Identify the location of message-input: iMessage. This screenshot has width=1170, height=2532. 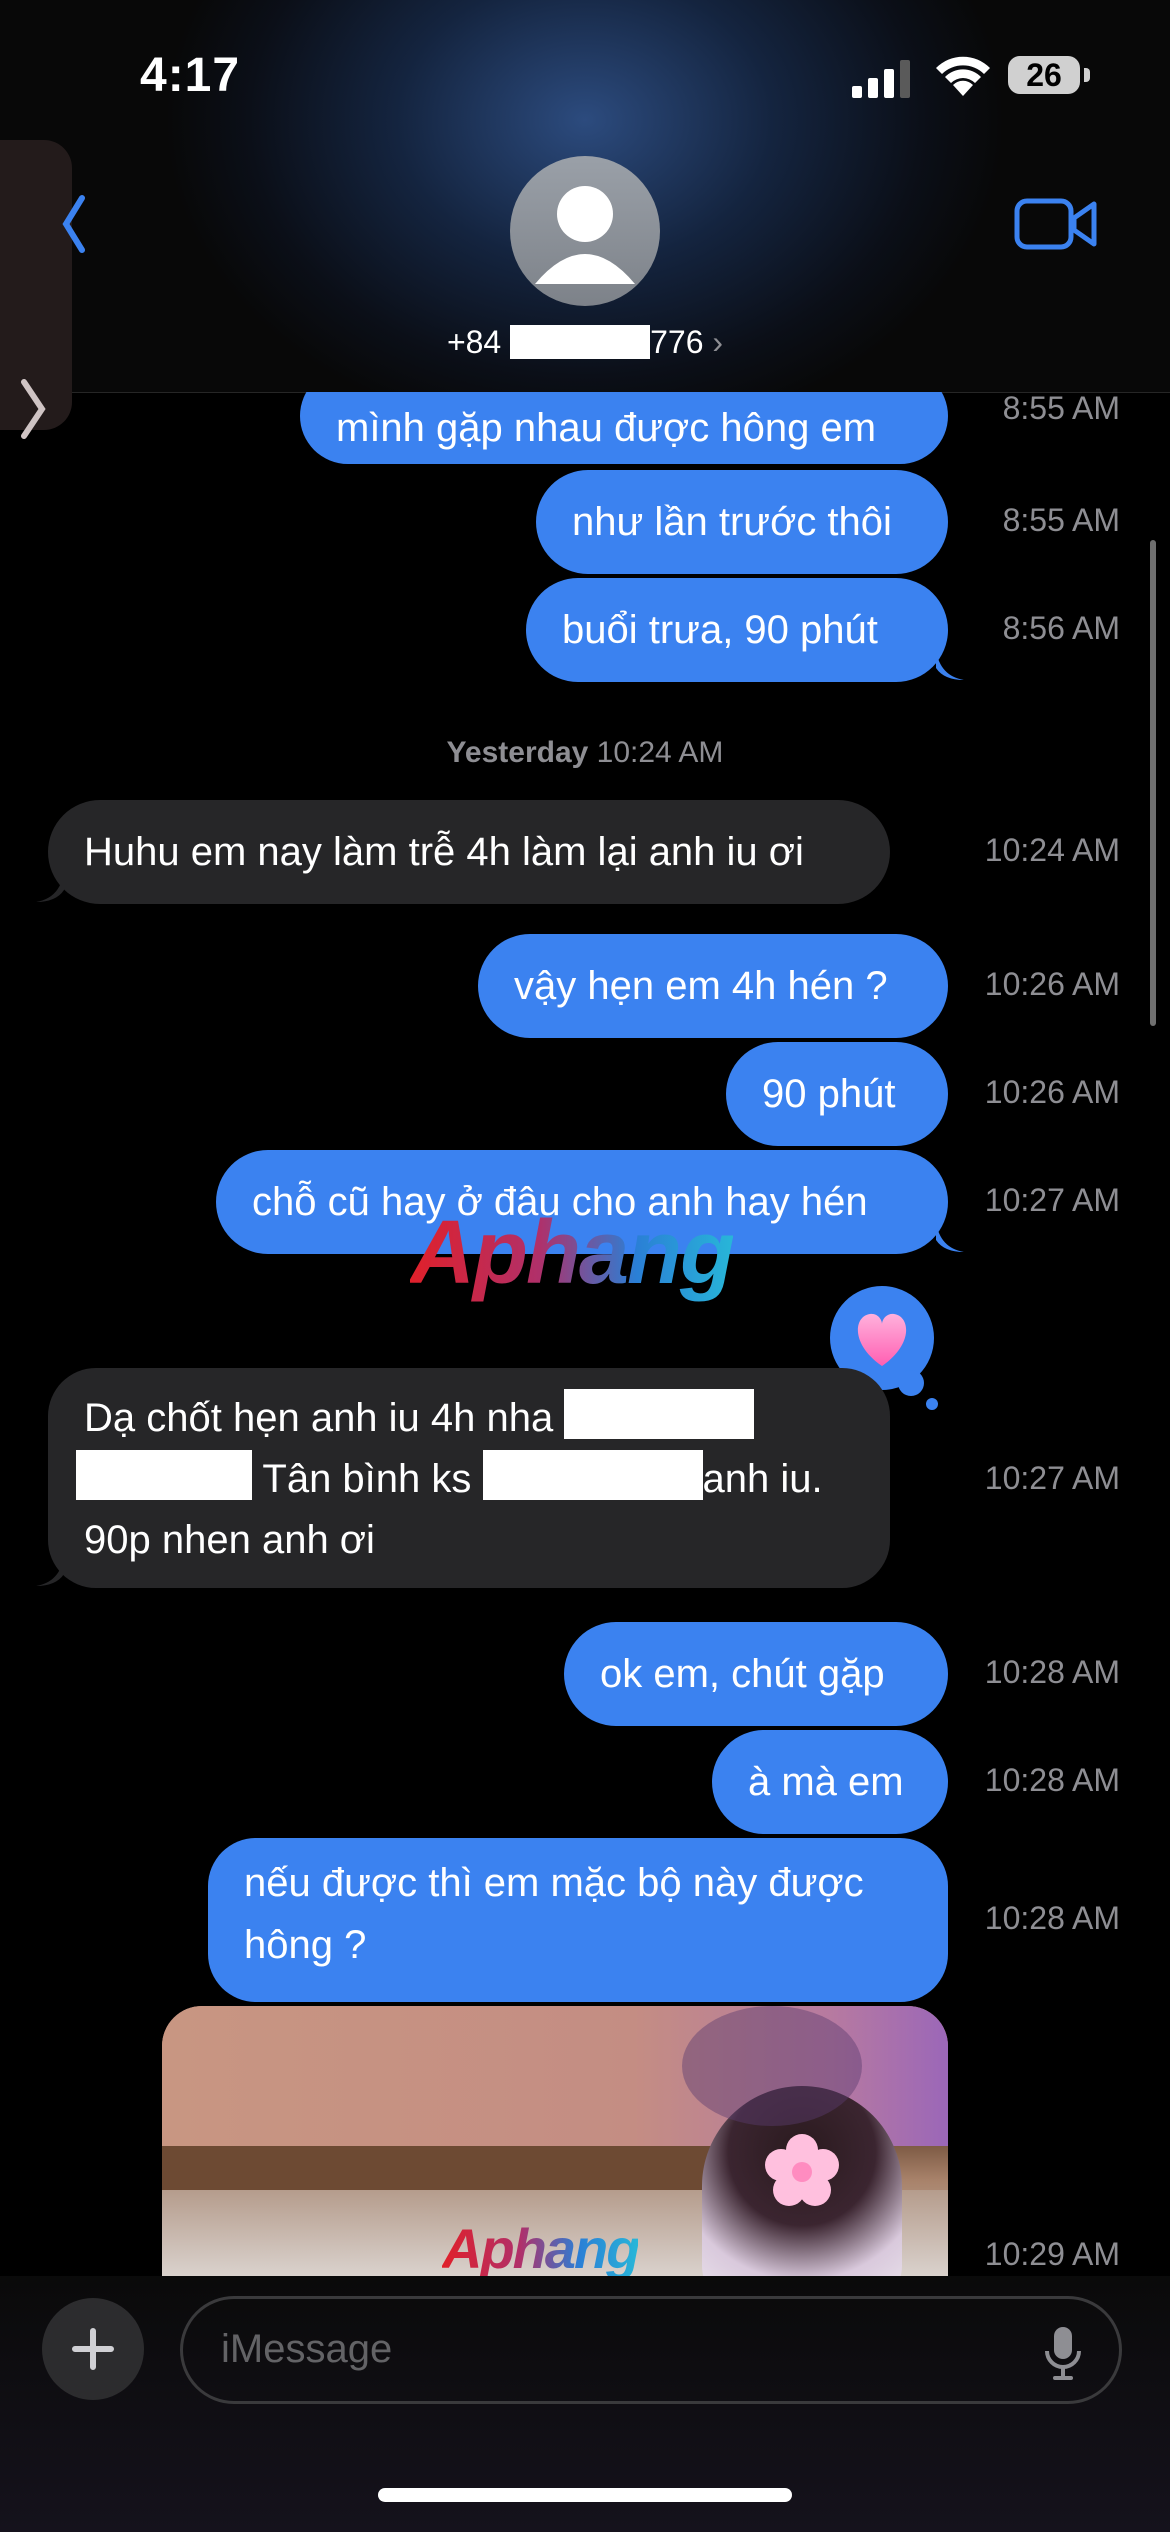
(651, 2350).